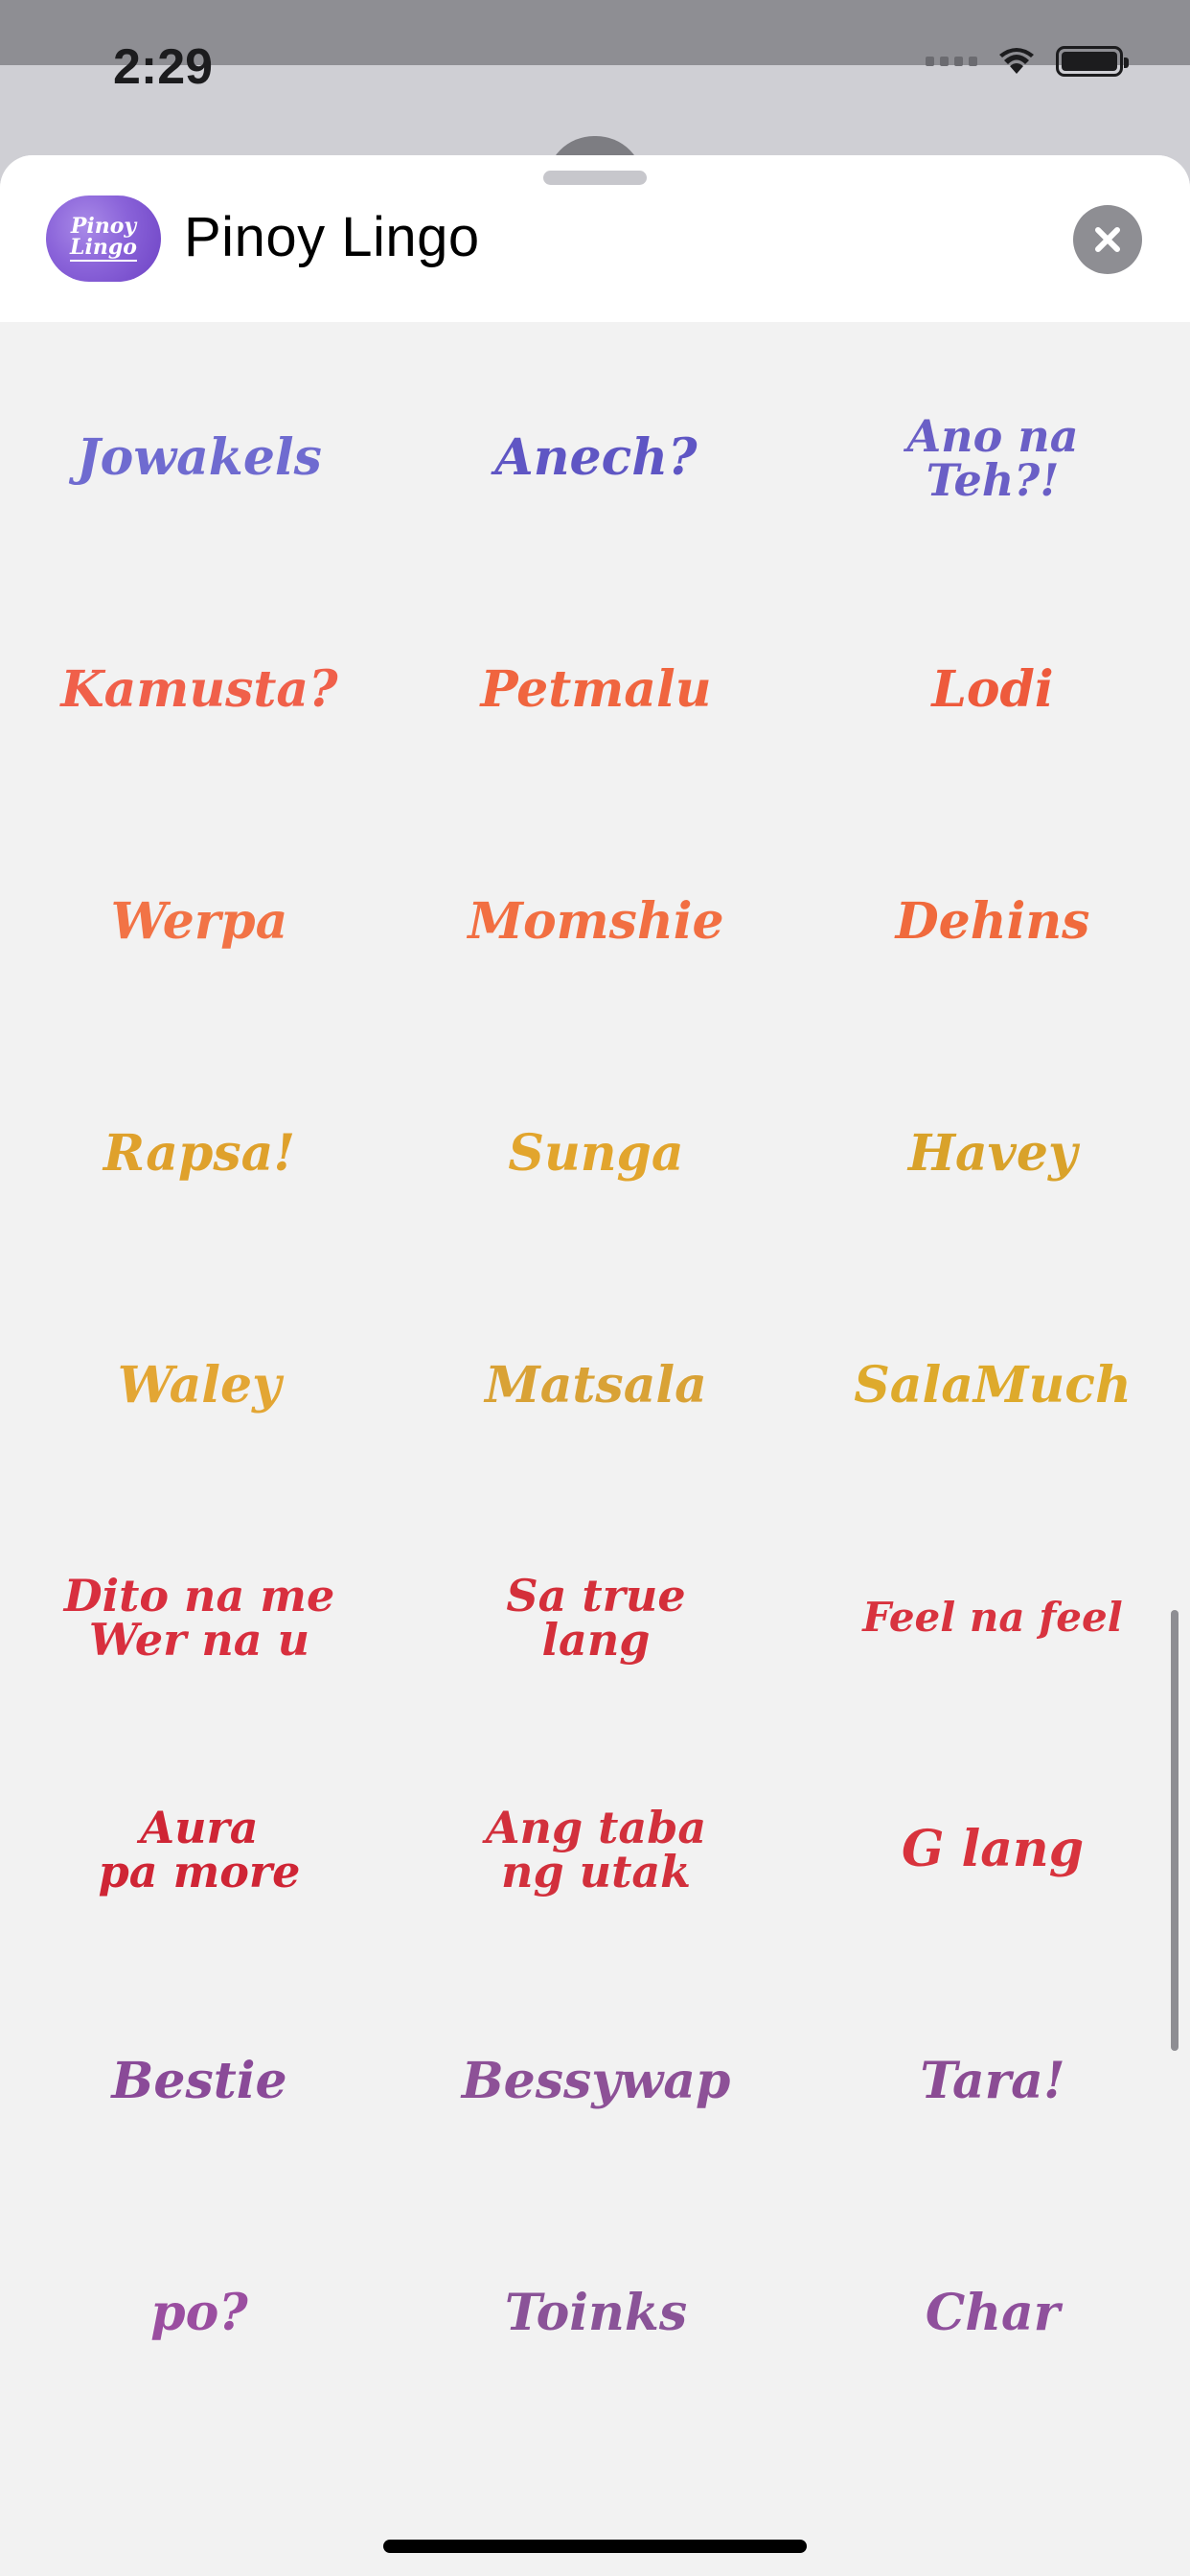 This screenshot has width=1190, height=2576. I want to click on status-time: 2:29, so click(163, 67).